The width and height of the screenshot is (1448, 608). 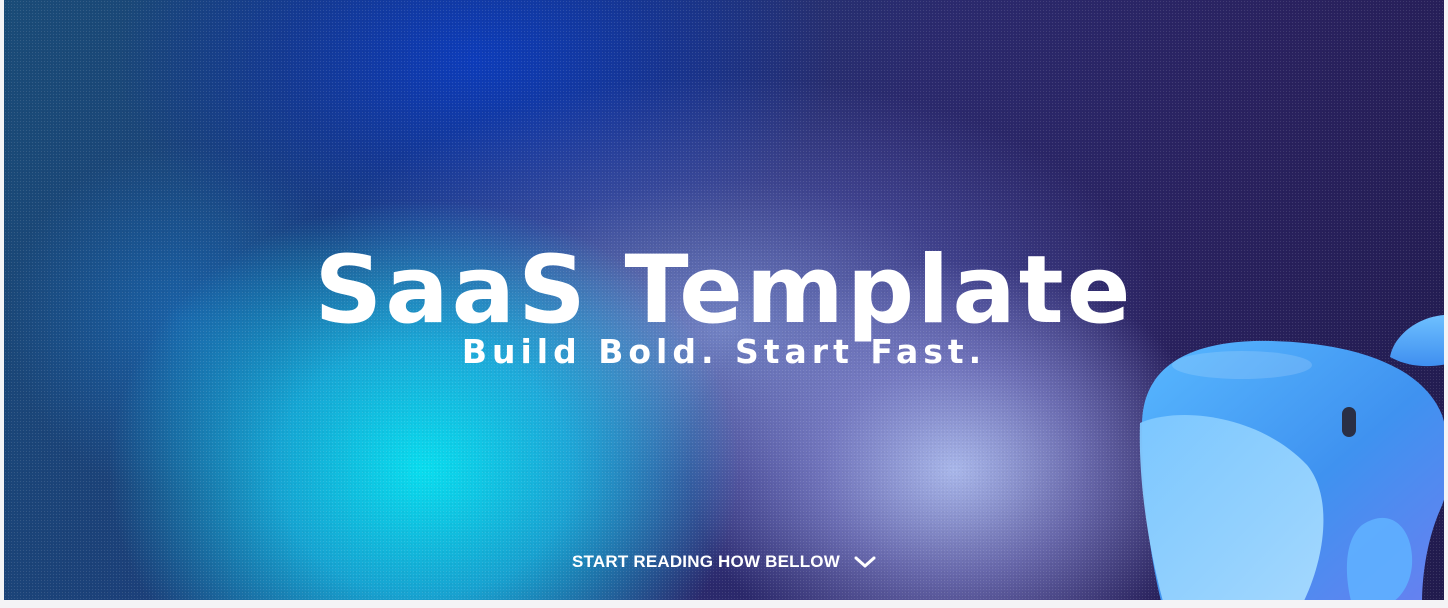 I want to click on scroll-down-label: START READING HOW BELLOW, so click(x=706, y=561).